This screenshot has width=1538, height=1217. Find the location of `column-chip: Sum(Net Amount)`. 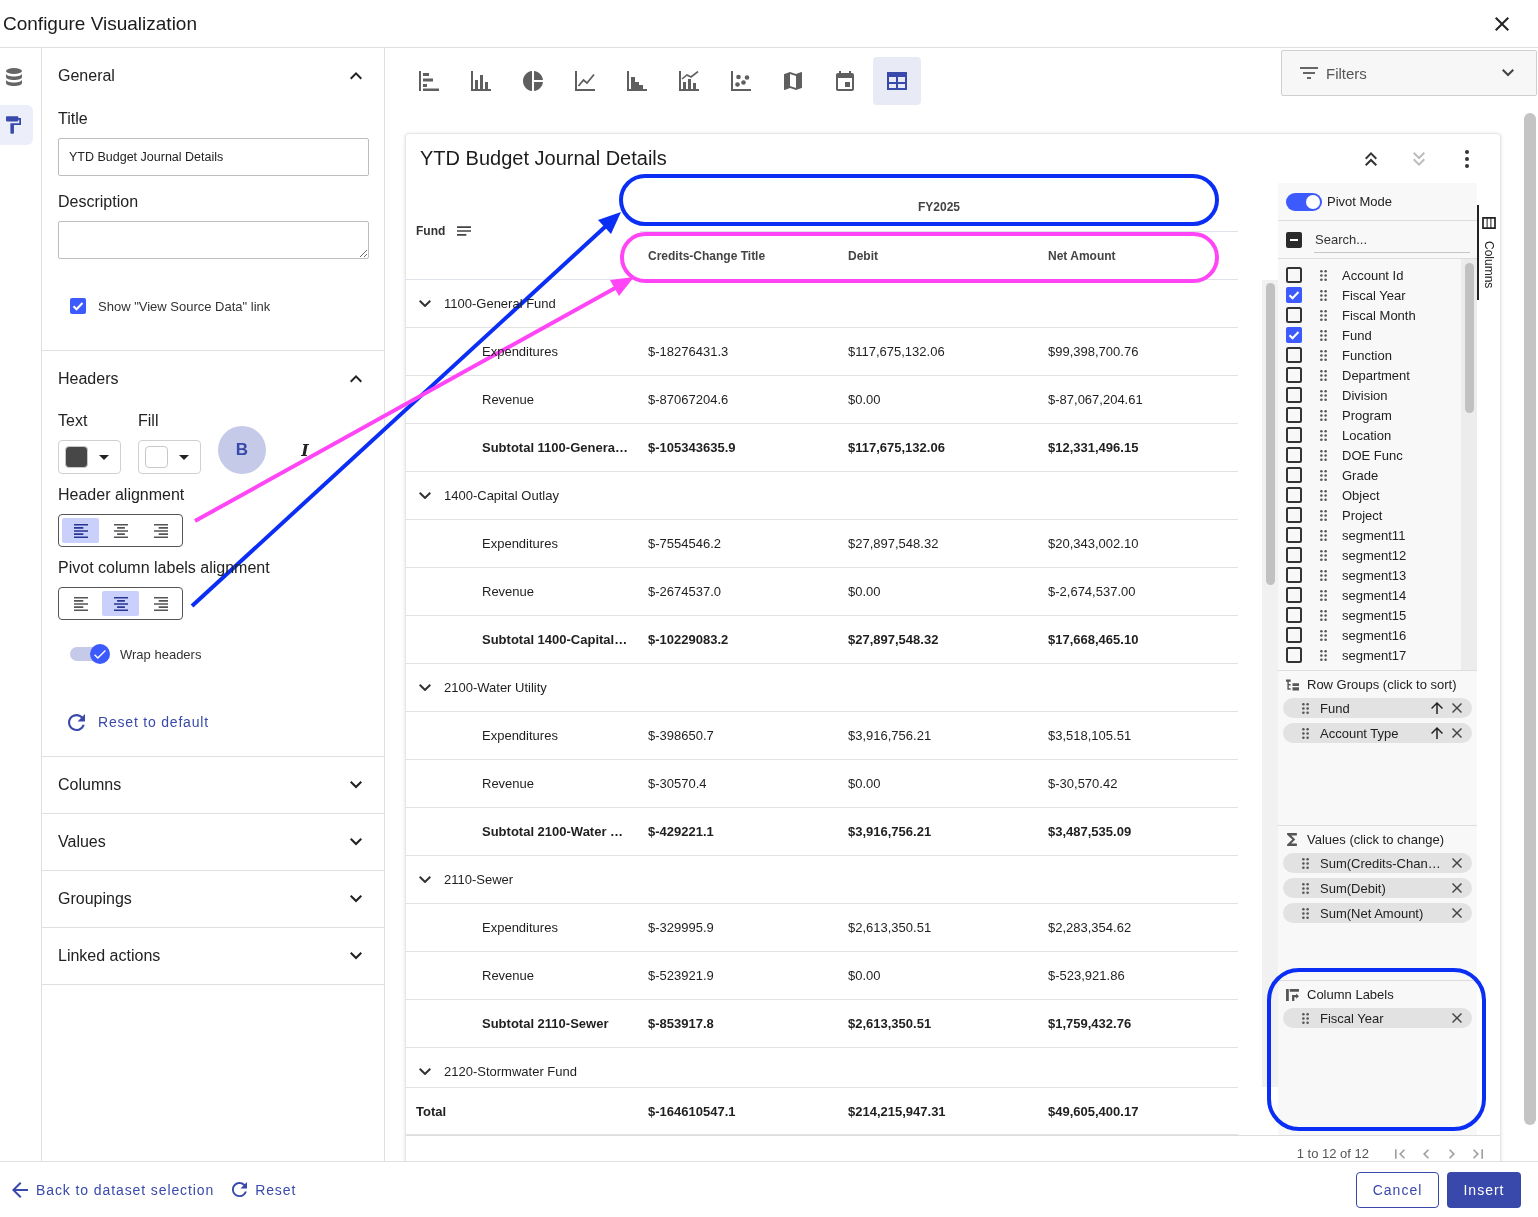

column-chip: Sum(Net Amount) is located at coordinates (1377, 913).